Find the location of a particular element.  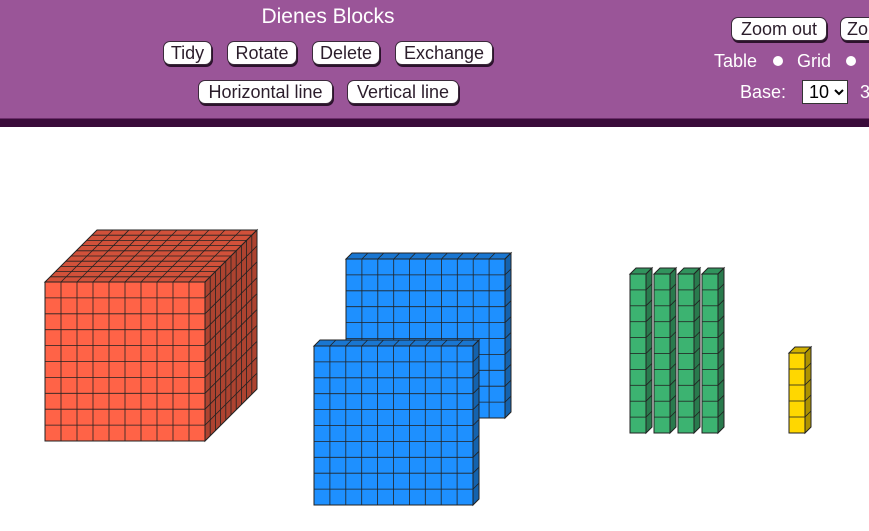

vertical-line-button: Vertical line is located at coordinates (403, 92).